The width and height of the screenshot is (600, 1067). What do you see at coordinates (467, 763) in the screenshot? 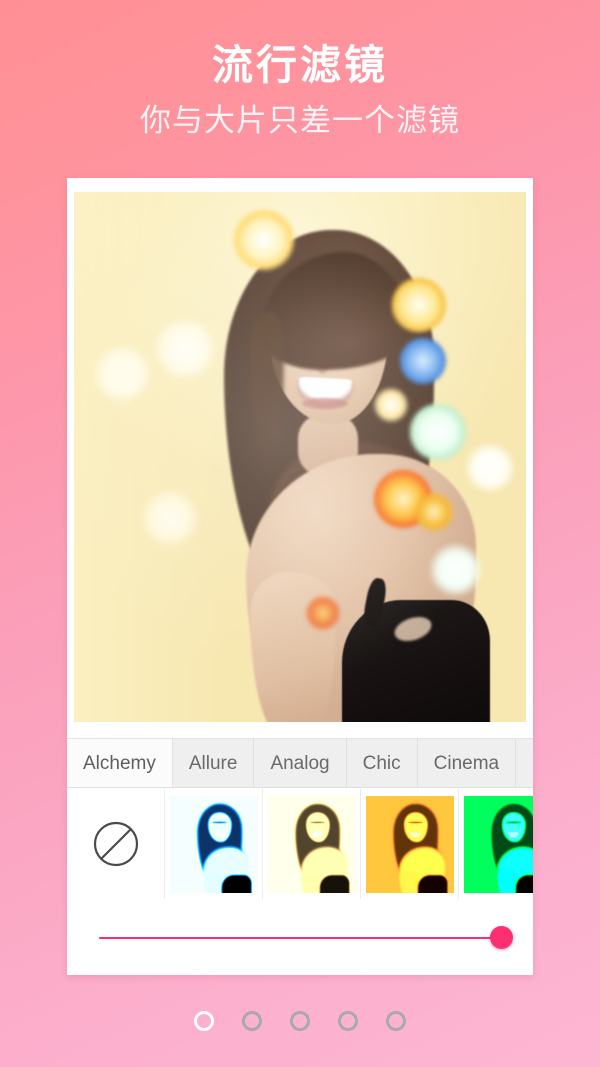
I see `tab-cinema: Cinema` at bounding box center [467, 763].